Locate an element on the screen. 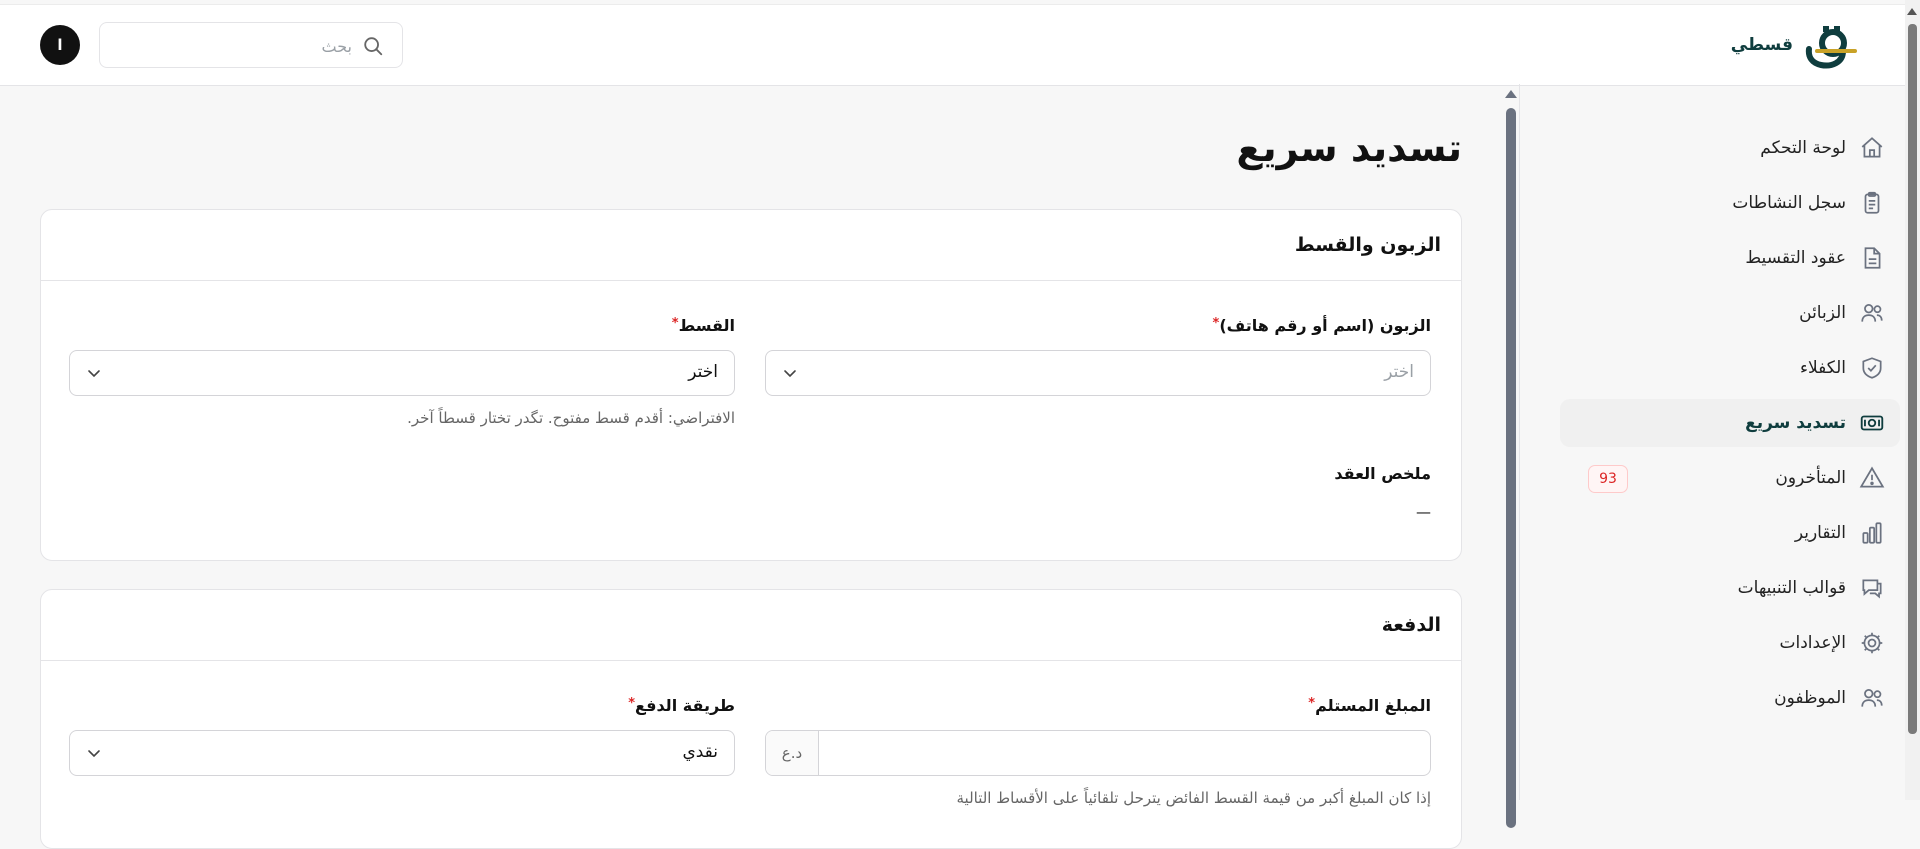 This screenshot has height=849, width=1920. contract-summary-value: — is located at coordinates (1423, 512).